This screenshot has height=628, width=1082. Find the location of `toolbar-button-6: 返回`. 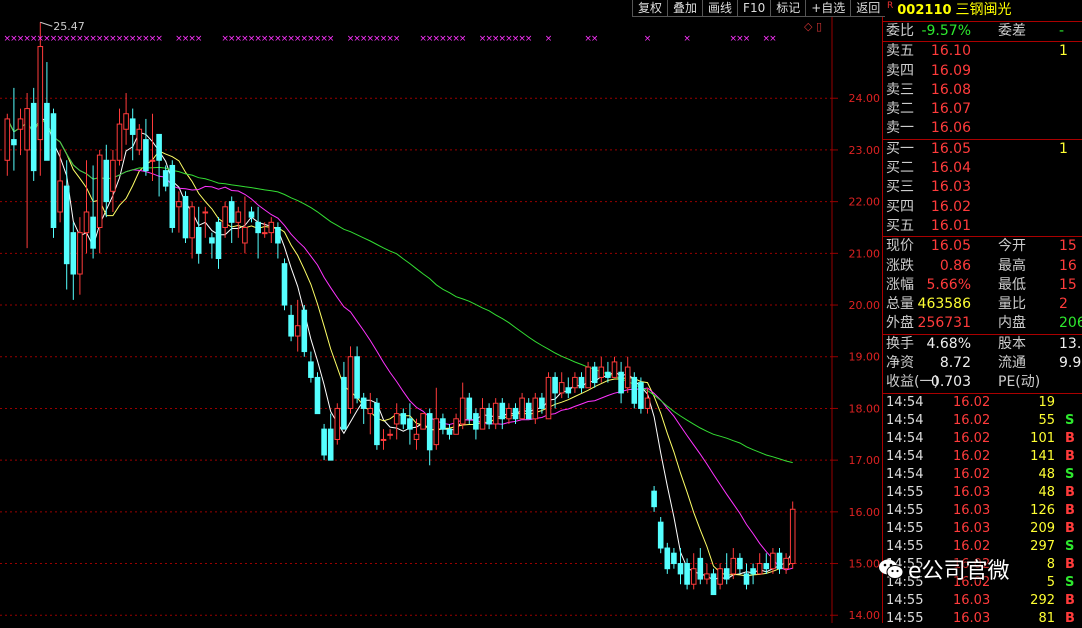

toolbar-button-6: 返回 is located at coordinates (868, 8).